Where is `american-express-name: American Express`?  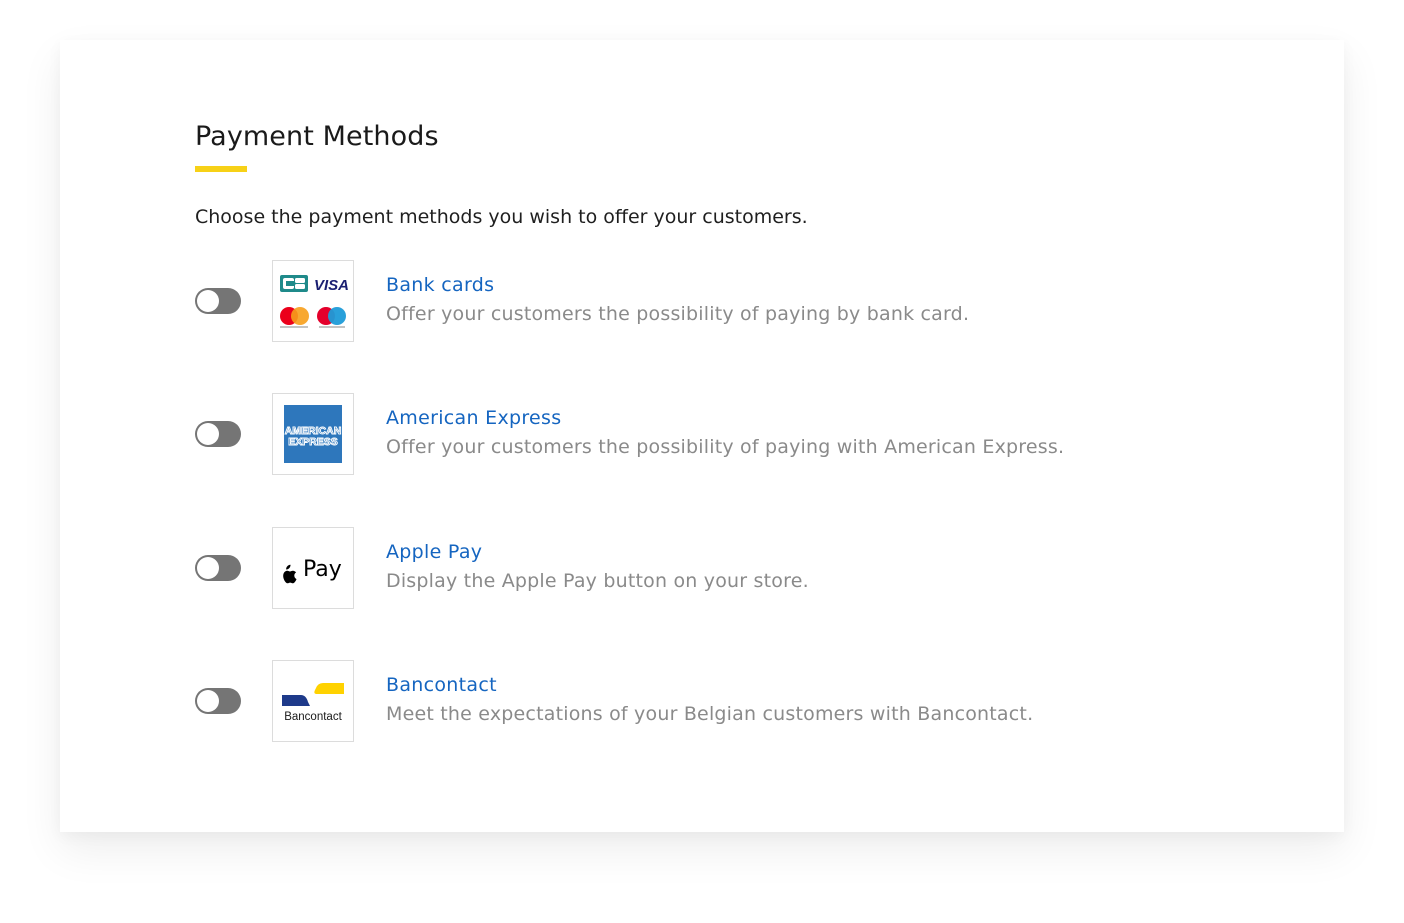 american-express-name: American Express is located at coordinates (473, 418).